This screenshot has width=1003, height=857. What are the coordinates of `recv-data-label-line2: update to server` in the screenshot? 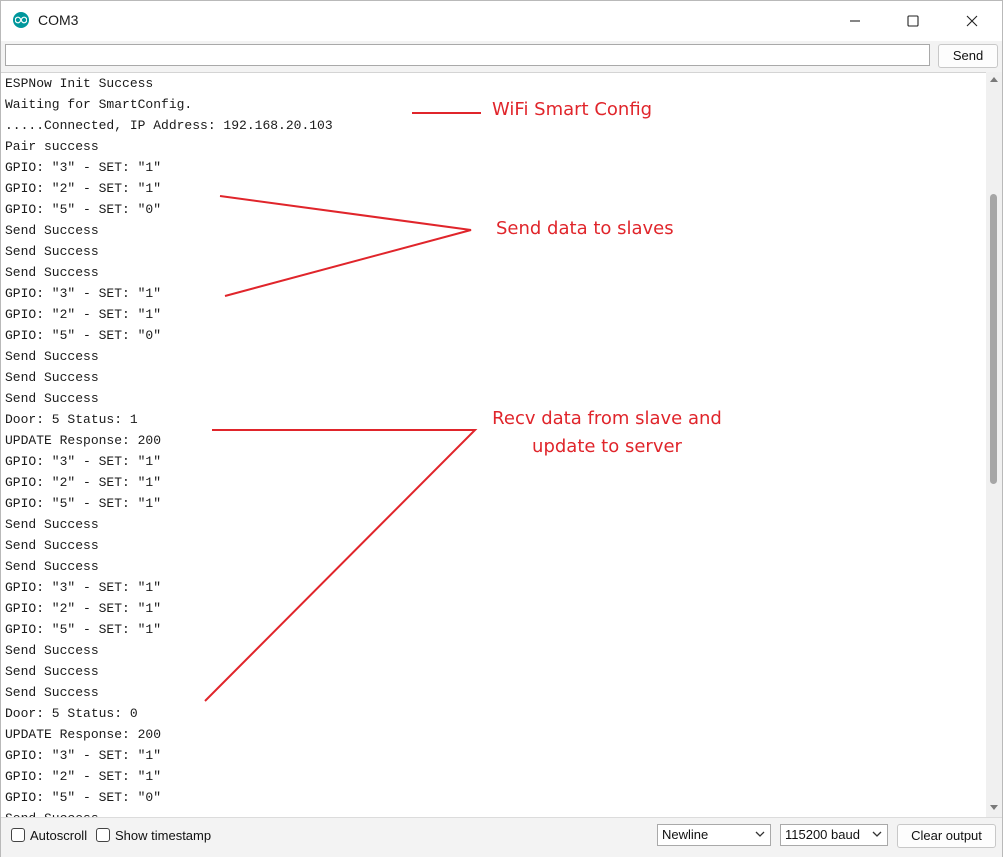 It's located at (607, 446).